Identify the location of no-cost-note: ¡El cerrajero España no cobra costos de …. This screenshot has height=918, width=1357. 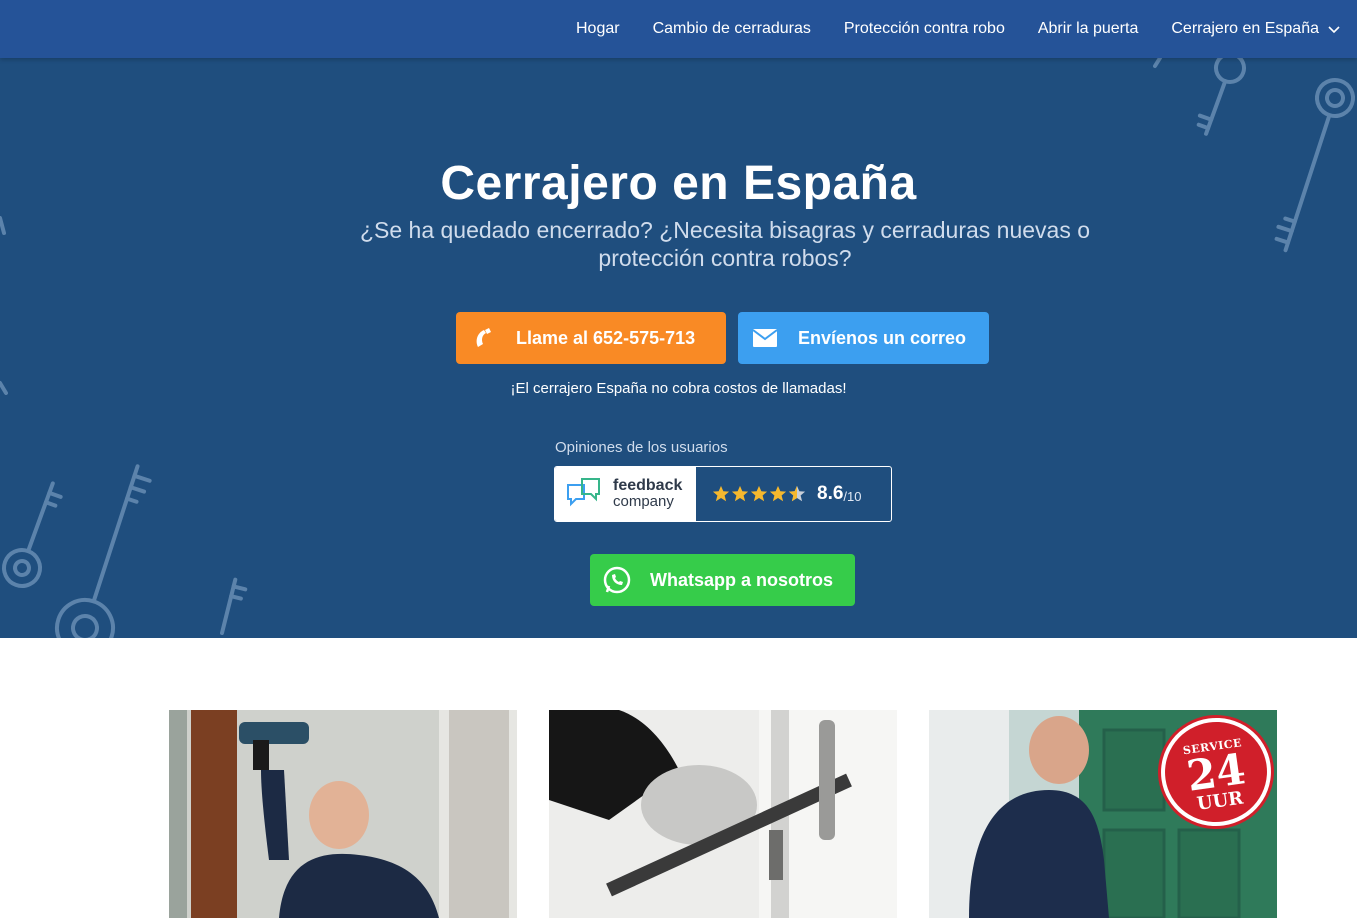
(678, 388).